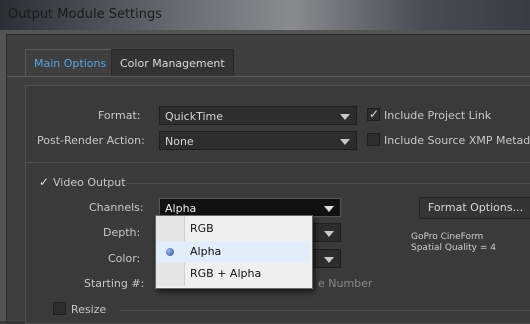 The image size is (530, 324). I want to click on resize-checkbox, so click(59, 308).